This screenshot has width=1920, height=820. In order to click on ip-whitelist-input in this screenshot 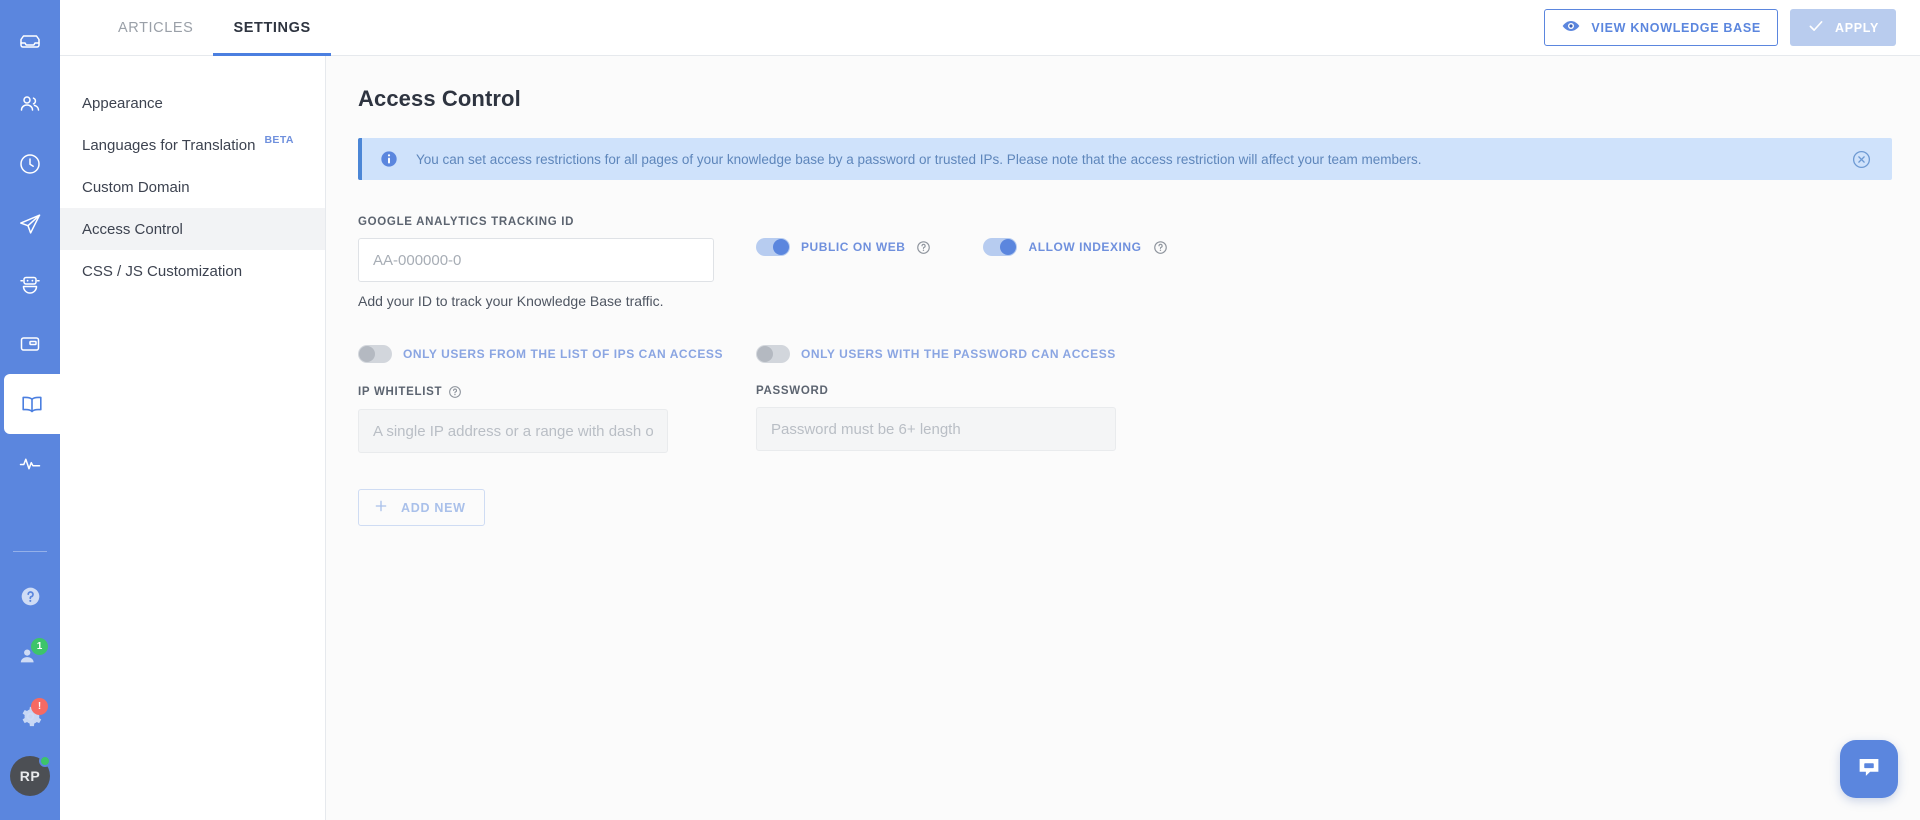, I will do `click(513, 431)`.